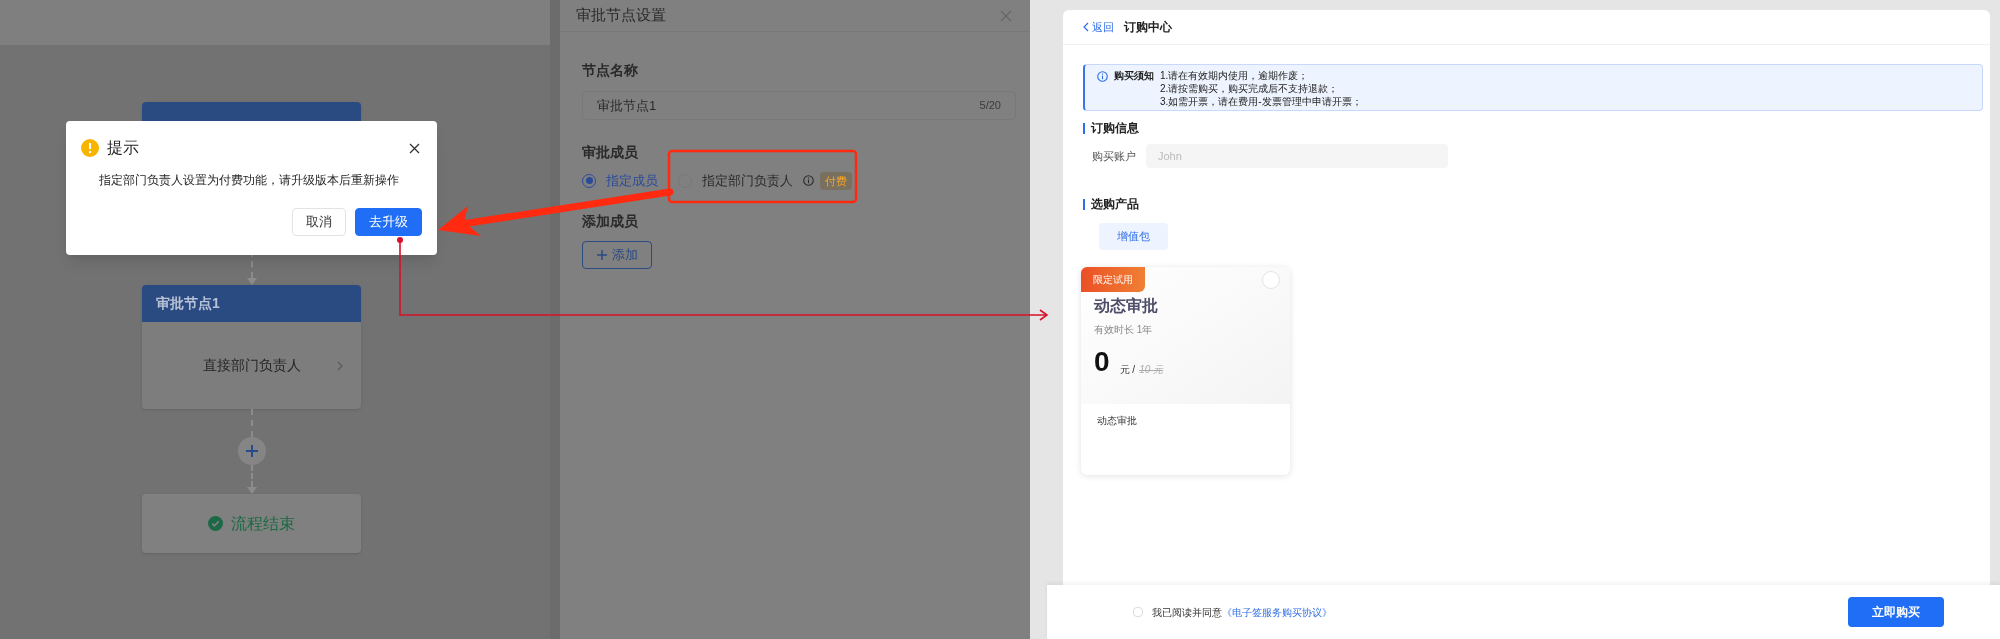  Describe the element at coordinates (1126, 306) in the screenshot. I see `product-name: 动态审批` at that location.